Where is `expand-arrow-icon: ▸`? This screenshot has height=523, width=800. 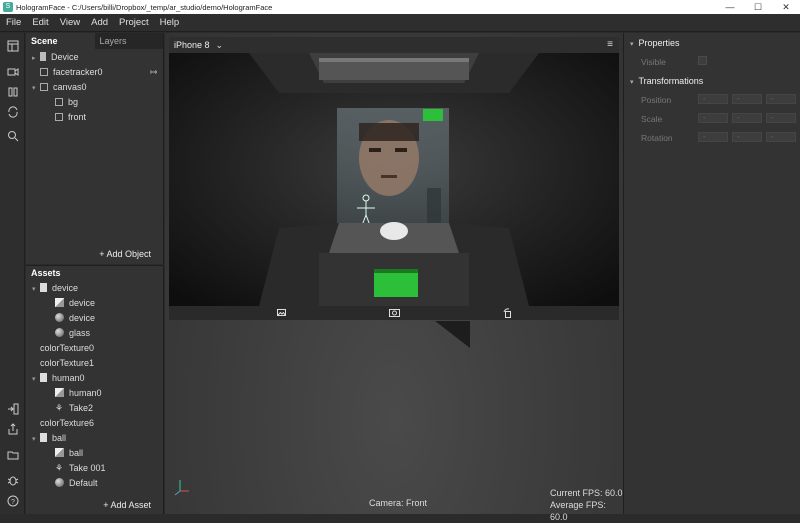 expand-arrow-icon: ▸ is located at coordinates (36, 58).